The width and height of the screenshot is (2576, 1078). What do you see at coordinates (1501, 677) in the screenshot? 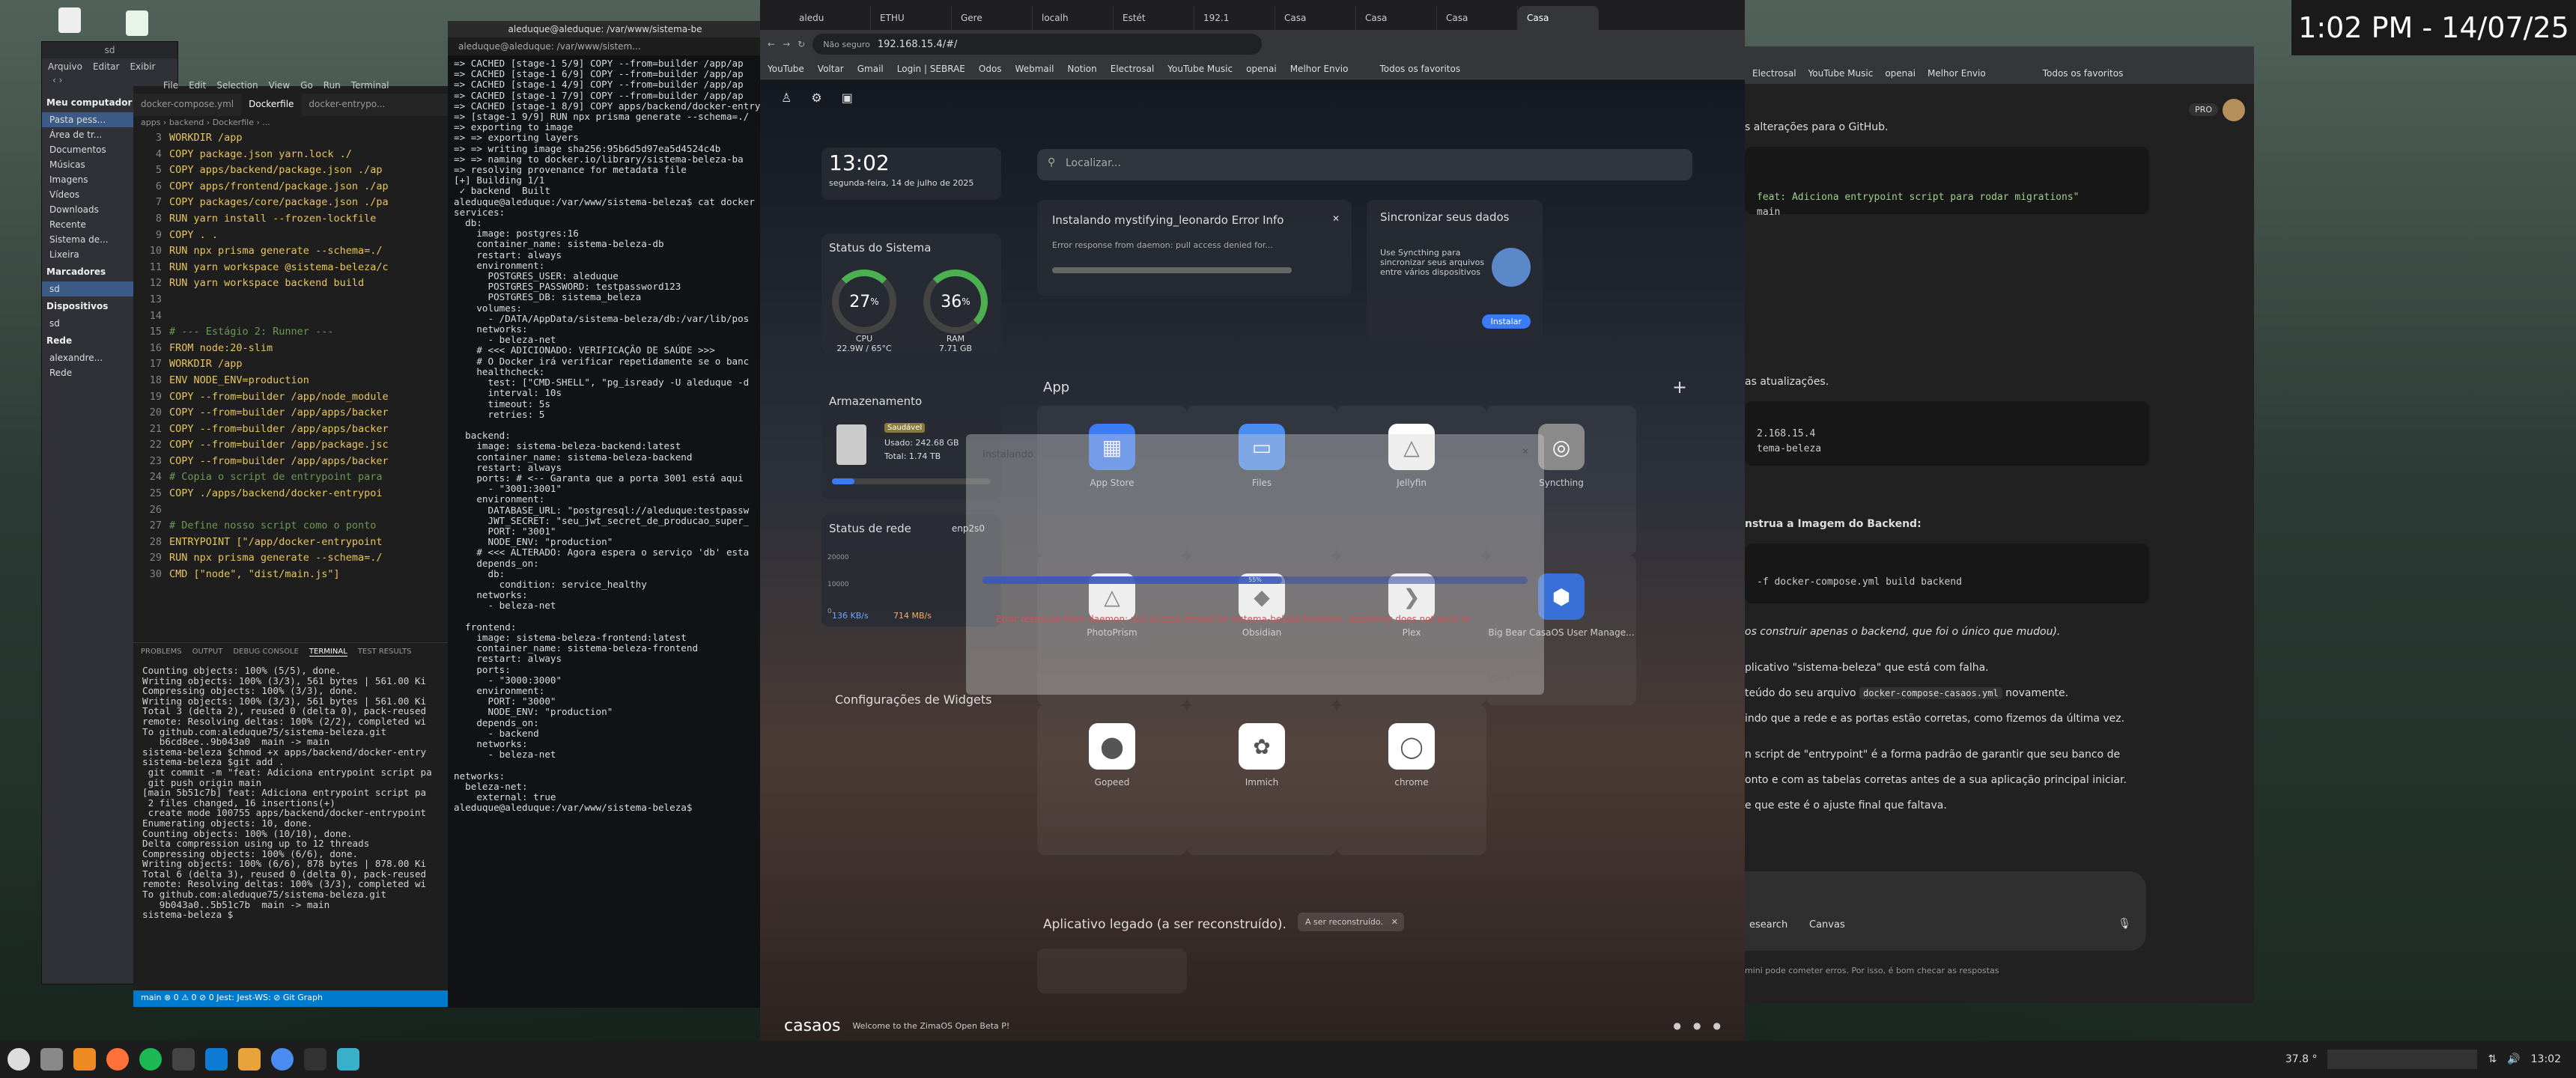
I see `back-button: Voltar` at bounding box center [1501, 677].